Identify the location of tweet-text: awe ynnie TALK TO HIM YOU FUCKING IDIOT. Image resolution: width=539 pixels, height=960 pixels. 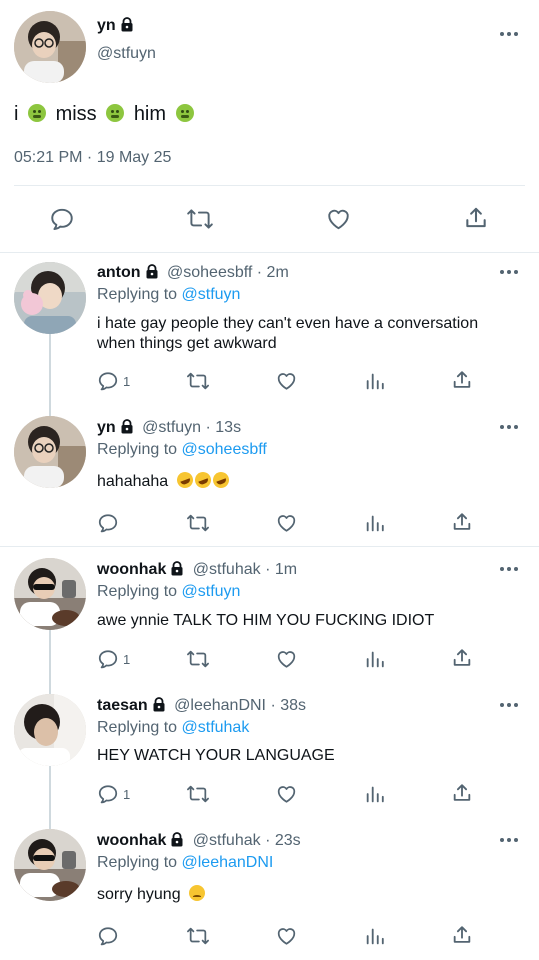
(266, 620).